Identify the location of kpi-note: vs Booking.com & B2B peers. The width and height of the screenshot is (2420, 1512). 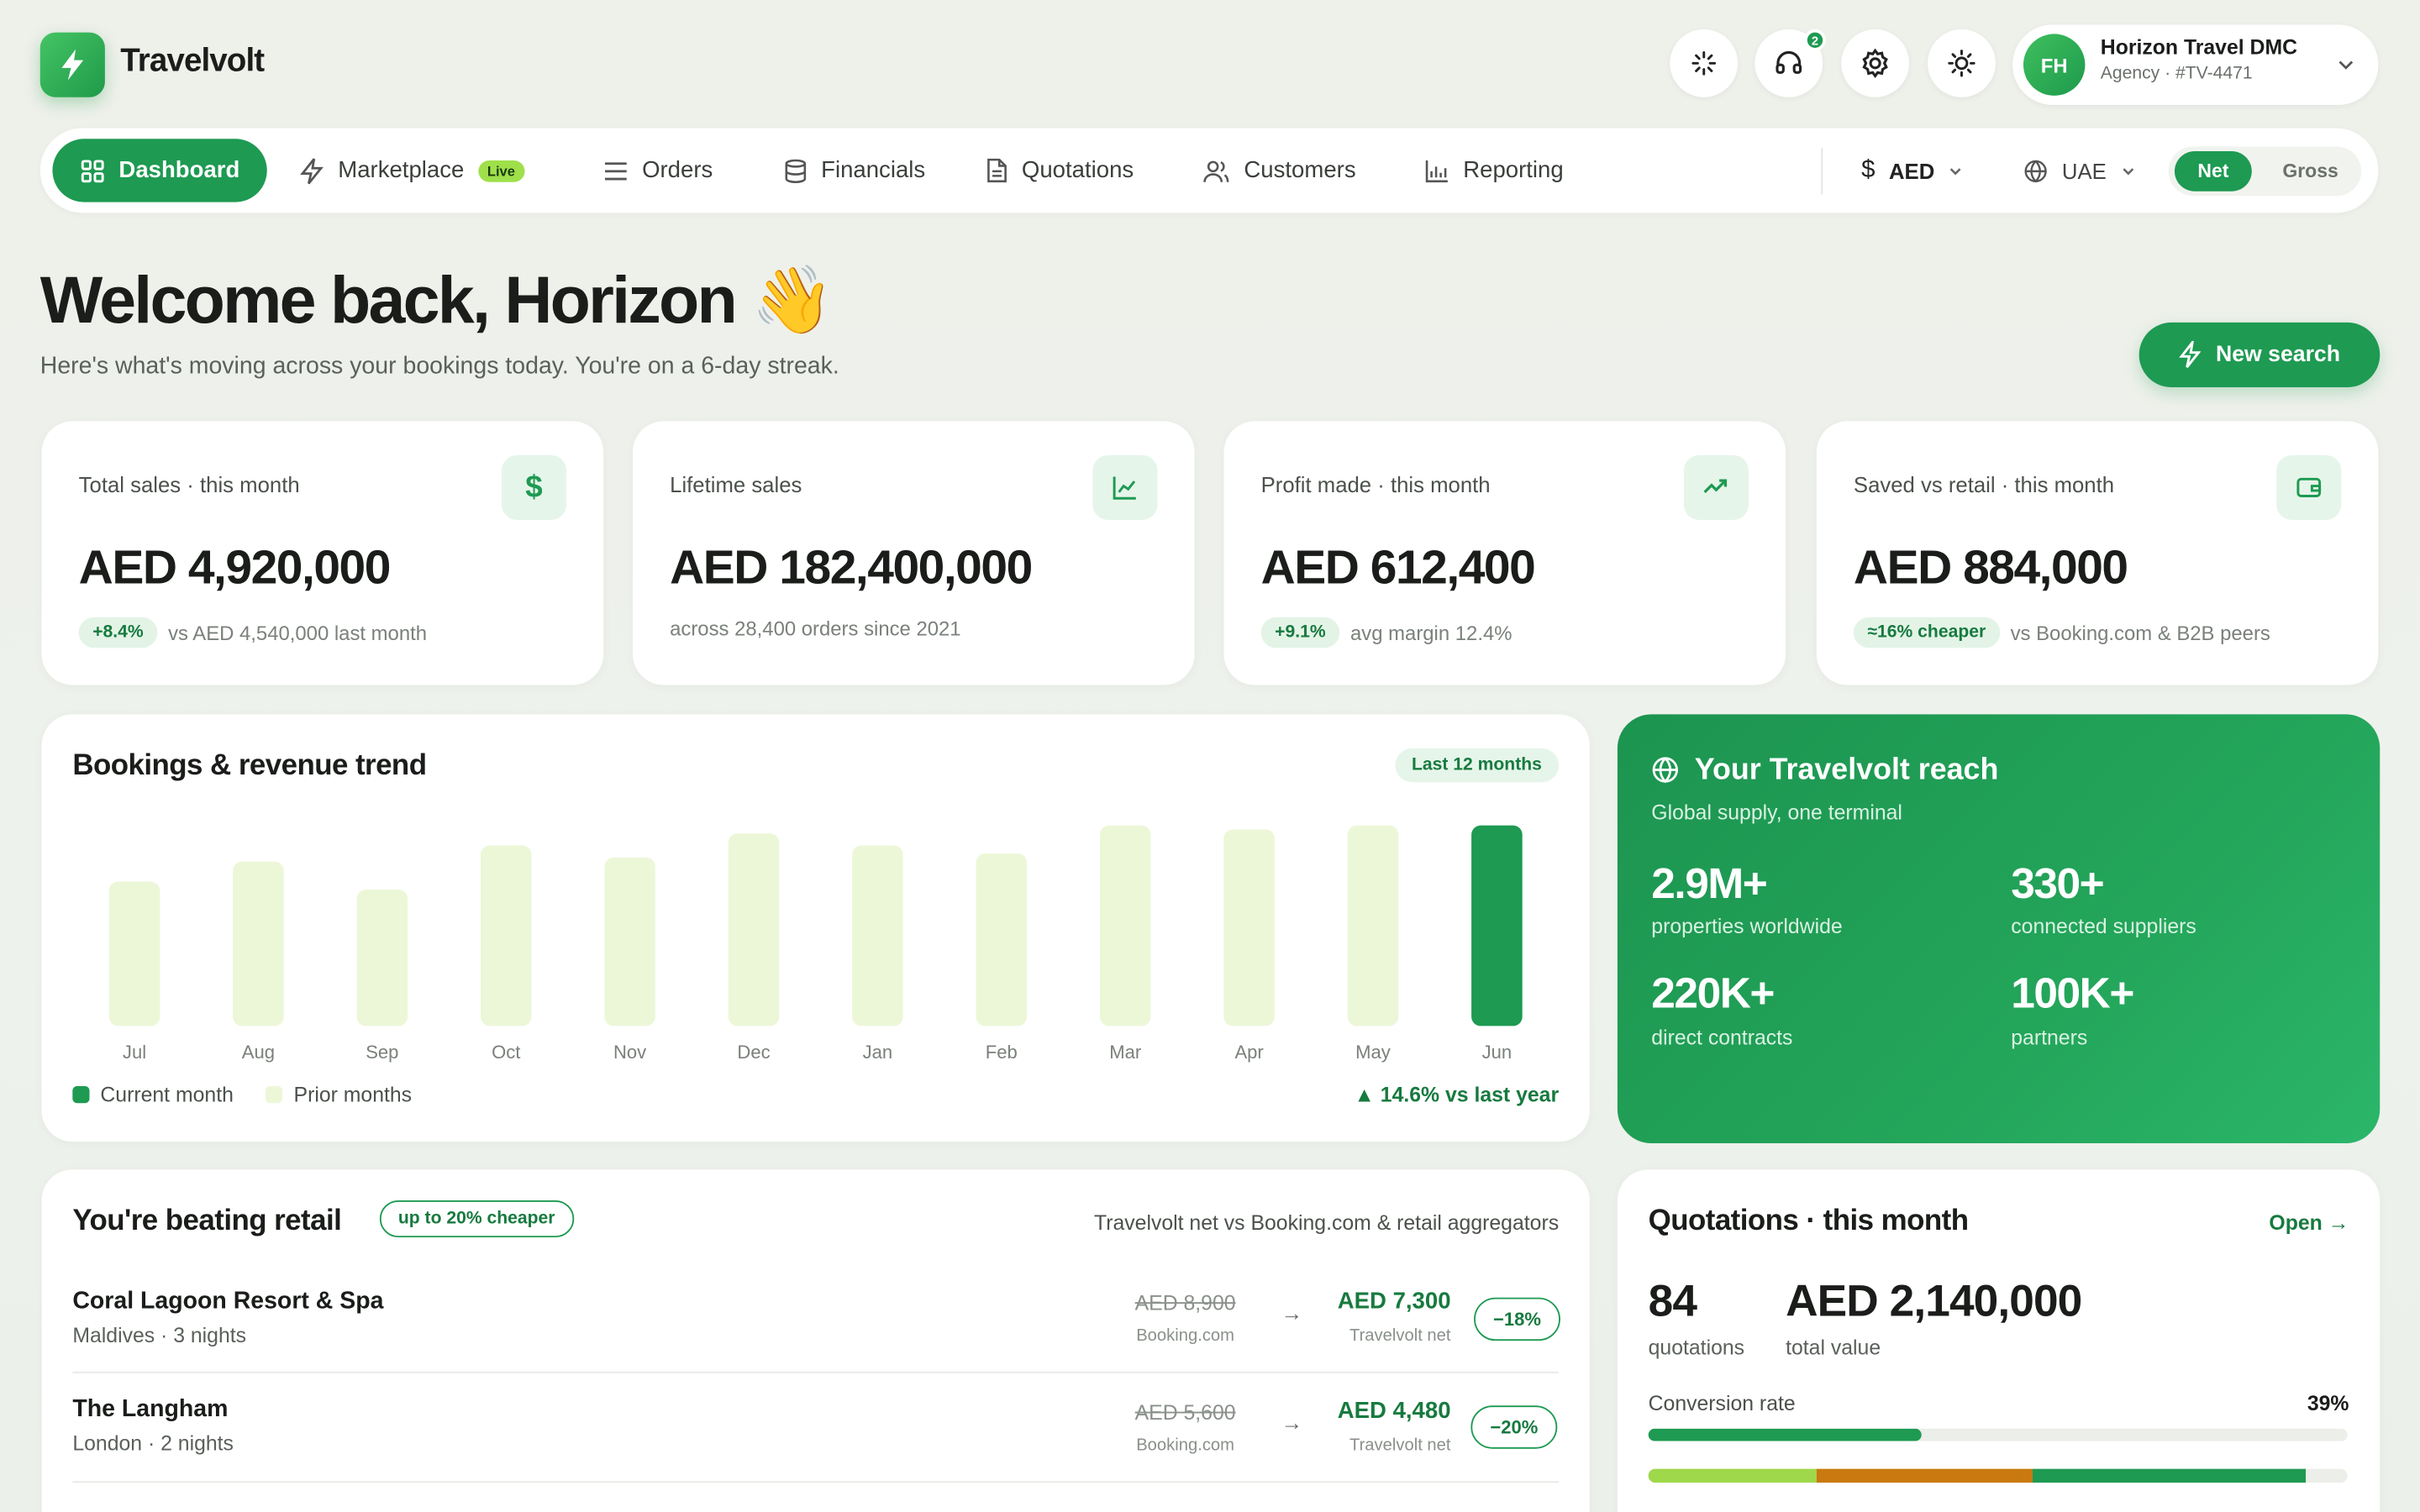
(2140, 632).